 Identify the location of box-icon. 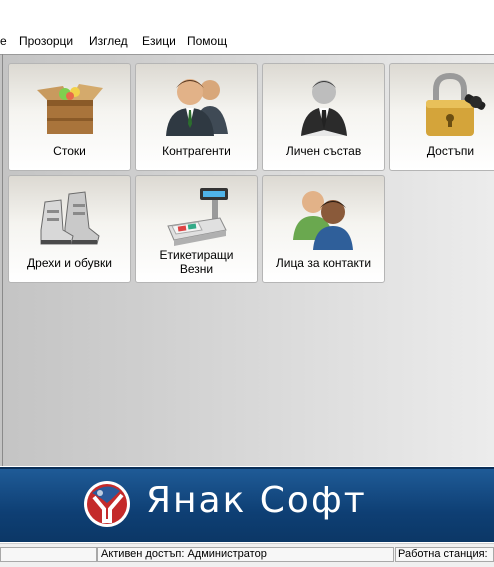
(70, 109).